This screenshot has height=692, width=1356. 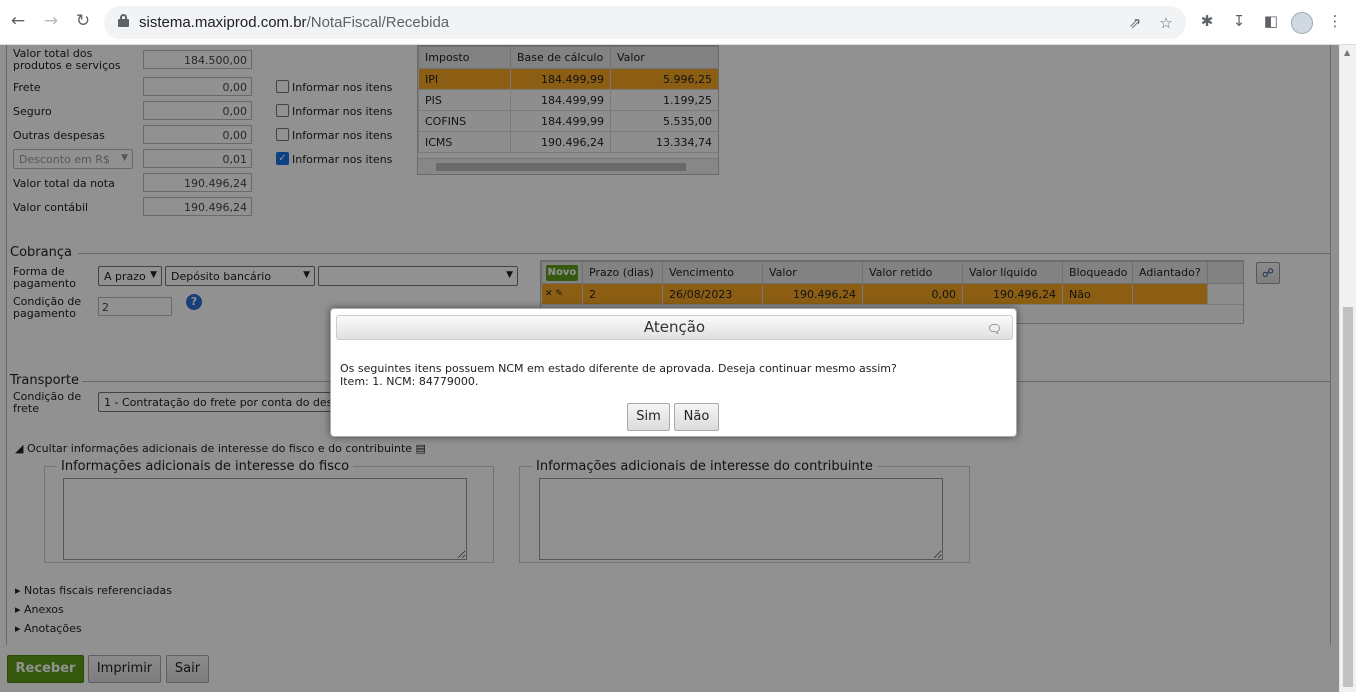 I want to click on nao-button: Não, so click(x=696, y=417).